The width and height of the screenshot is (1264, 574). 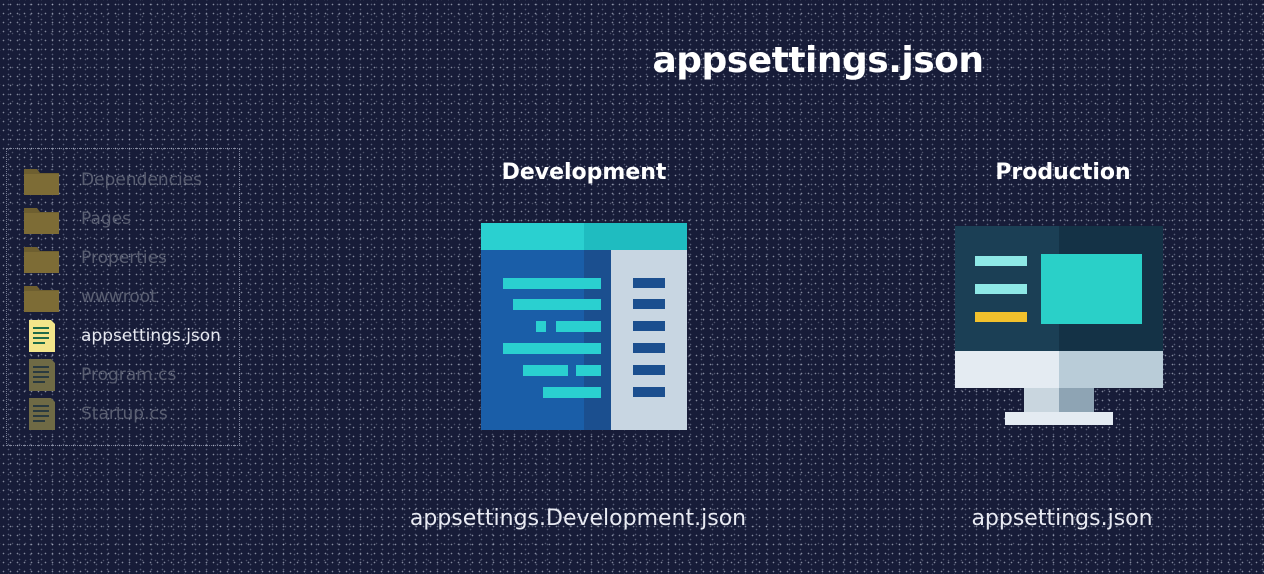 What do you see at coordinates (1062, 518) in the screenshot?
I see `production-filename: appsettings.json` at bounding box center [1062, 518].